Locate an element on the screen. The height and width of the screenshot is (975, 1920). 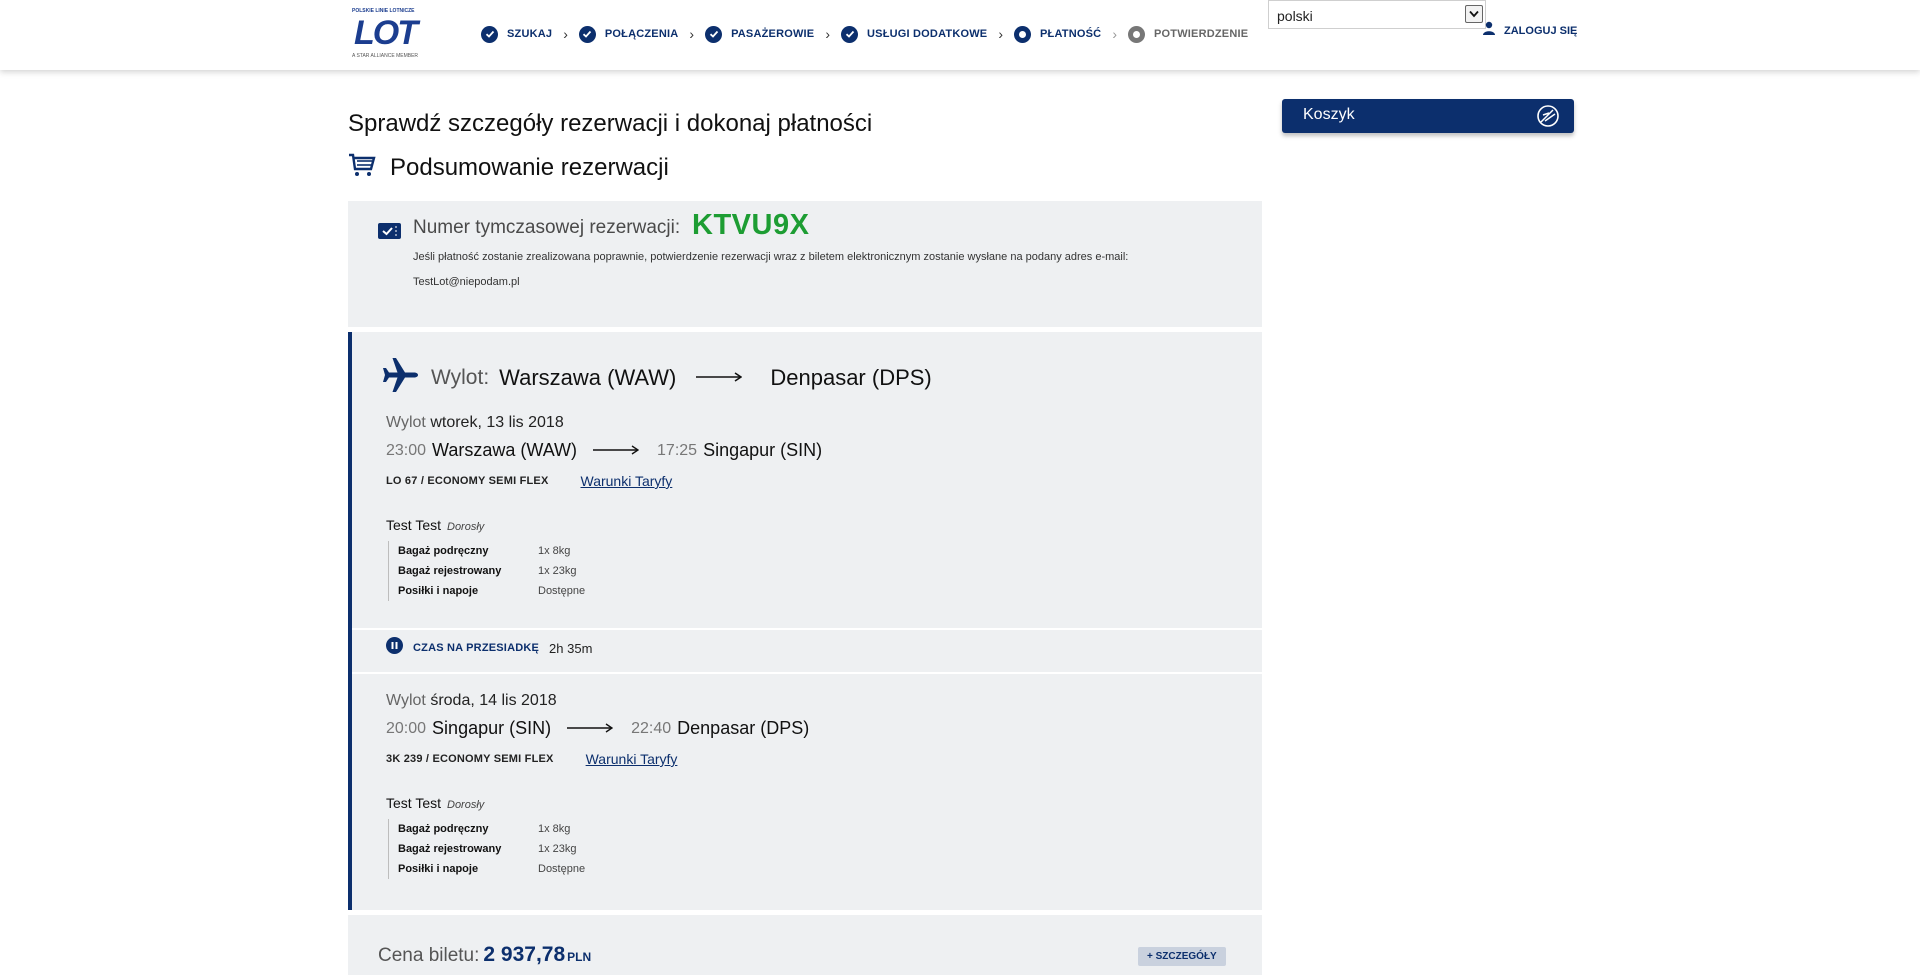
step-label: POŁĄCZENIA is located at coordinates (641, 34).